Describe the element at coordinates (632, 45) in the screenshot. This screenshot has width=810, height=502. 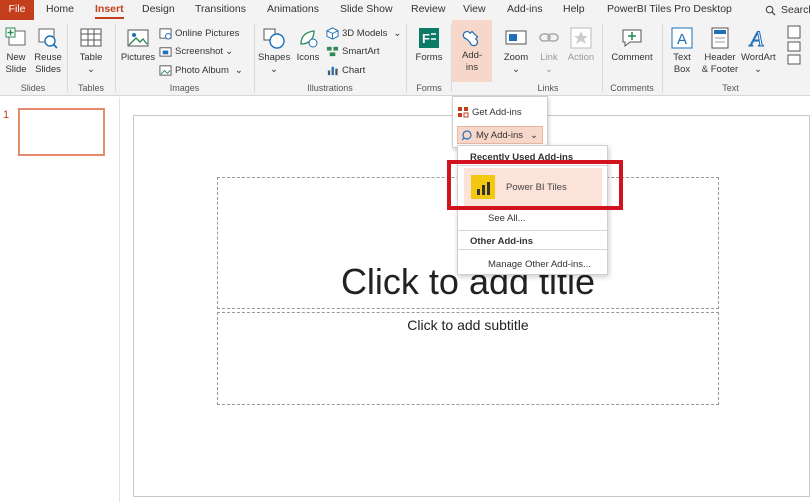
I see `comment-button: Comment` at that location.